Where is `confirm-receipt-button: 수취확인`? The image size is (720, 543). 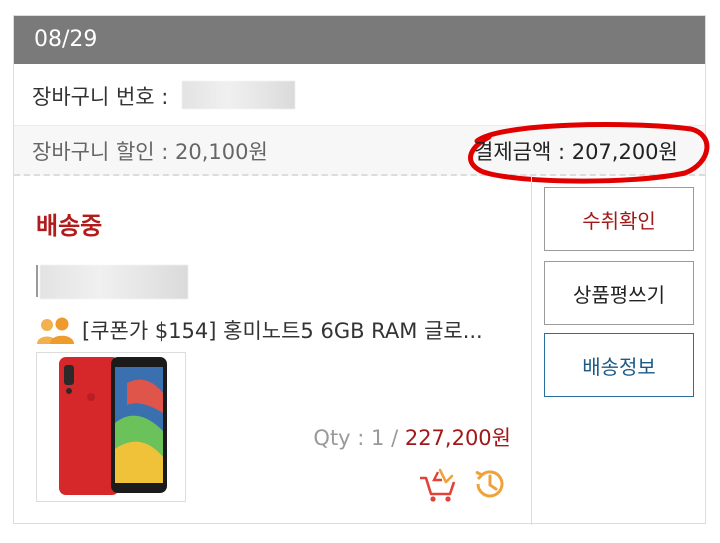
confirm-receipt-button: 수취확인 is located at coordinates (619, 219).